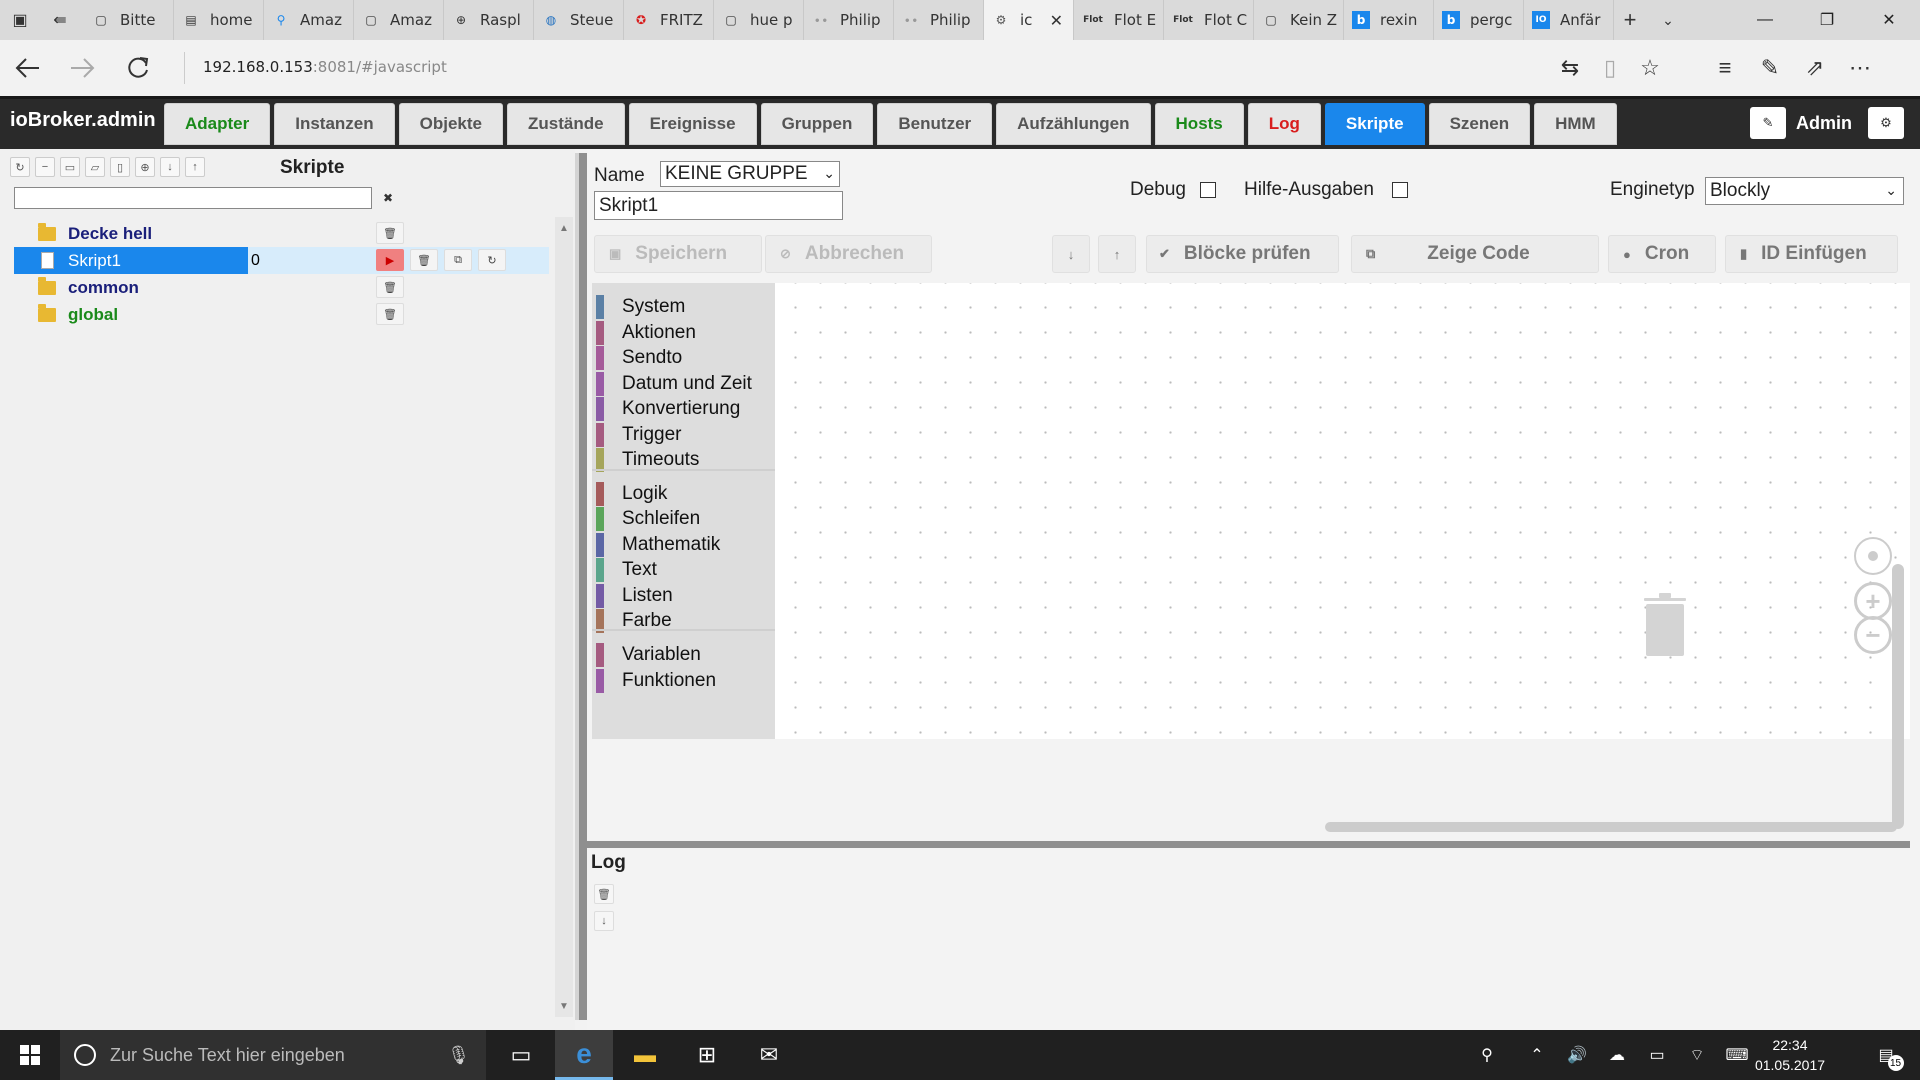 This screenshot has height=1080, width=1920. I want to click on tree-row: global 🗑, so click(281, 314).